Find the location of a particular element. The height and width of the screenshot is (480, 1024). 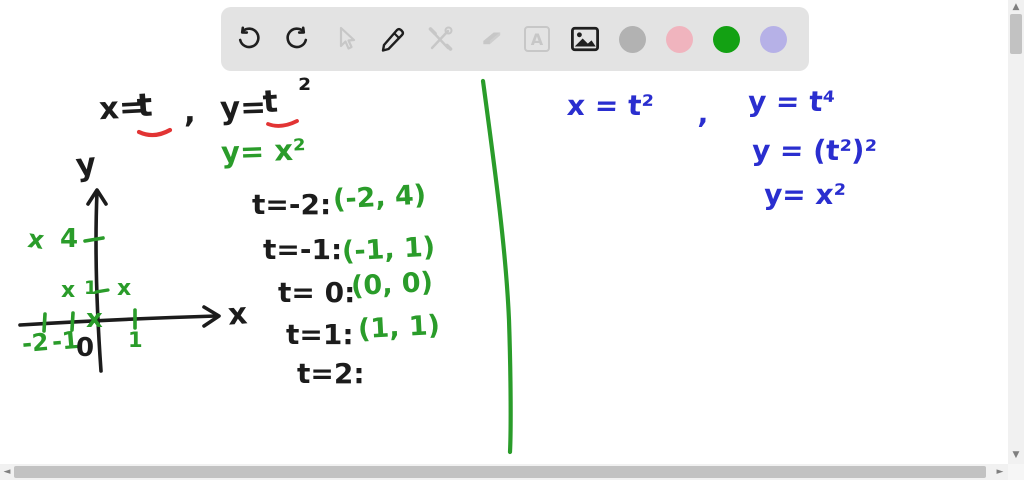

color-swatch-green is located at coordinates (726, 39).